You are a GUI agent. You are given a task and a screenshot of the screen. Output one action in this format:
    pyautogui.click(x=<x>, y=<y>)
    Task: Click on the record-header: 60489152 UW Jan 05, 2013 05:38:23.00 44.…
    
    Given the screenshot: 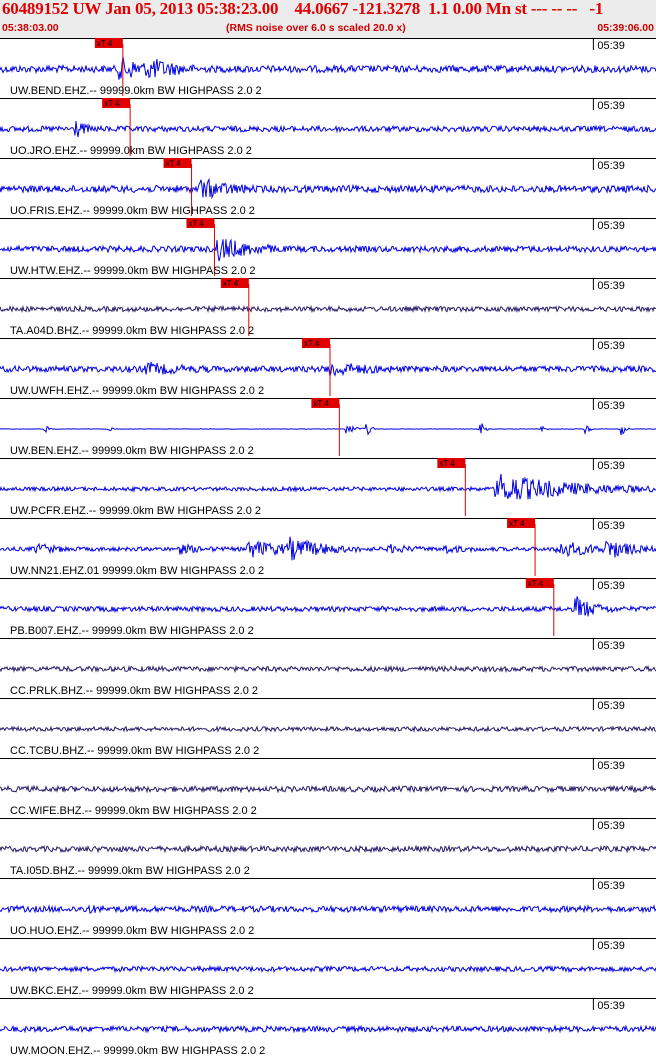 What is the action you would take?
    pyautogui.click(x=328, y=19)
    